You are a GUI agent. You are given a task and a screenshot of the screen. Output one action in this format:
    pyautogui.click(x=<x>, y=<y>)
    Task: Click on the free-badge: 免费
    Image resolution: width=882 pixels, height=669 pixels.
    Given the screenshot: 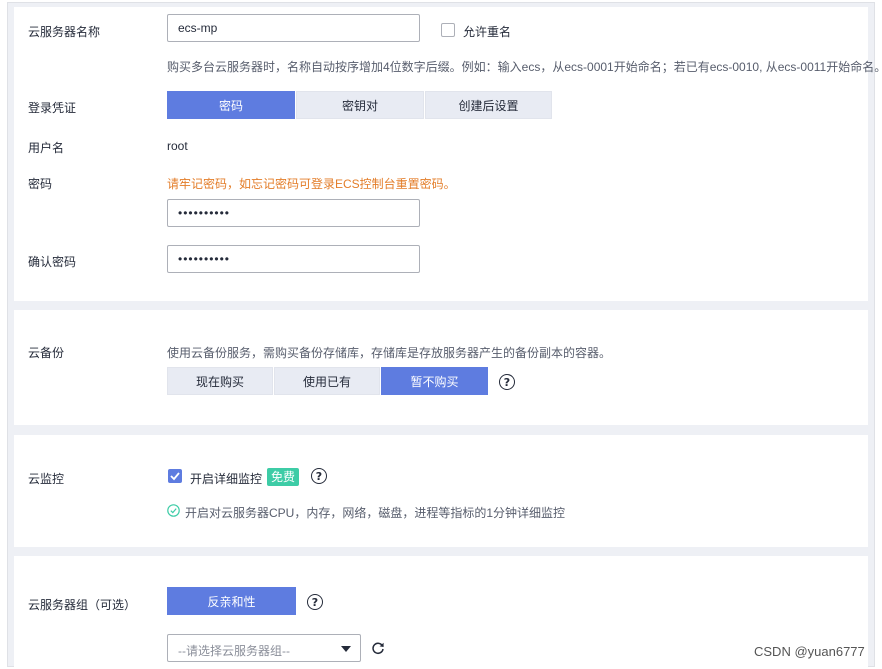 What is the action you would take?
    pyautogui.click(x=283, y=477)
    